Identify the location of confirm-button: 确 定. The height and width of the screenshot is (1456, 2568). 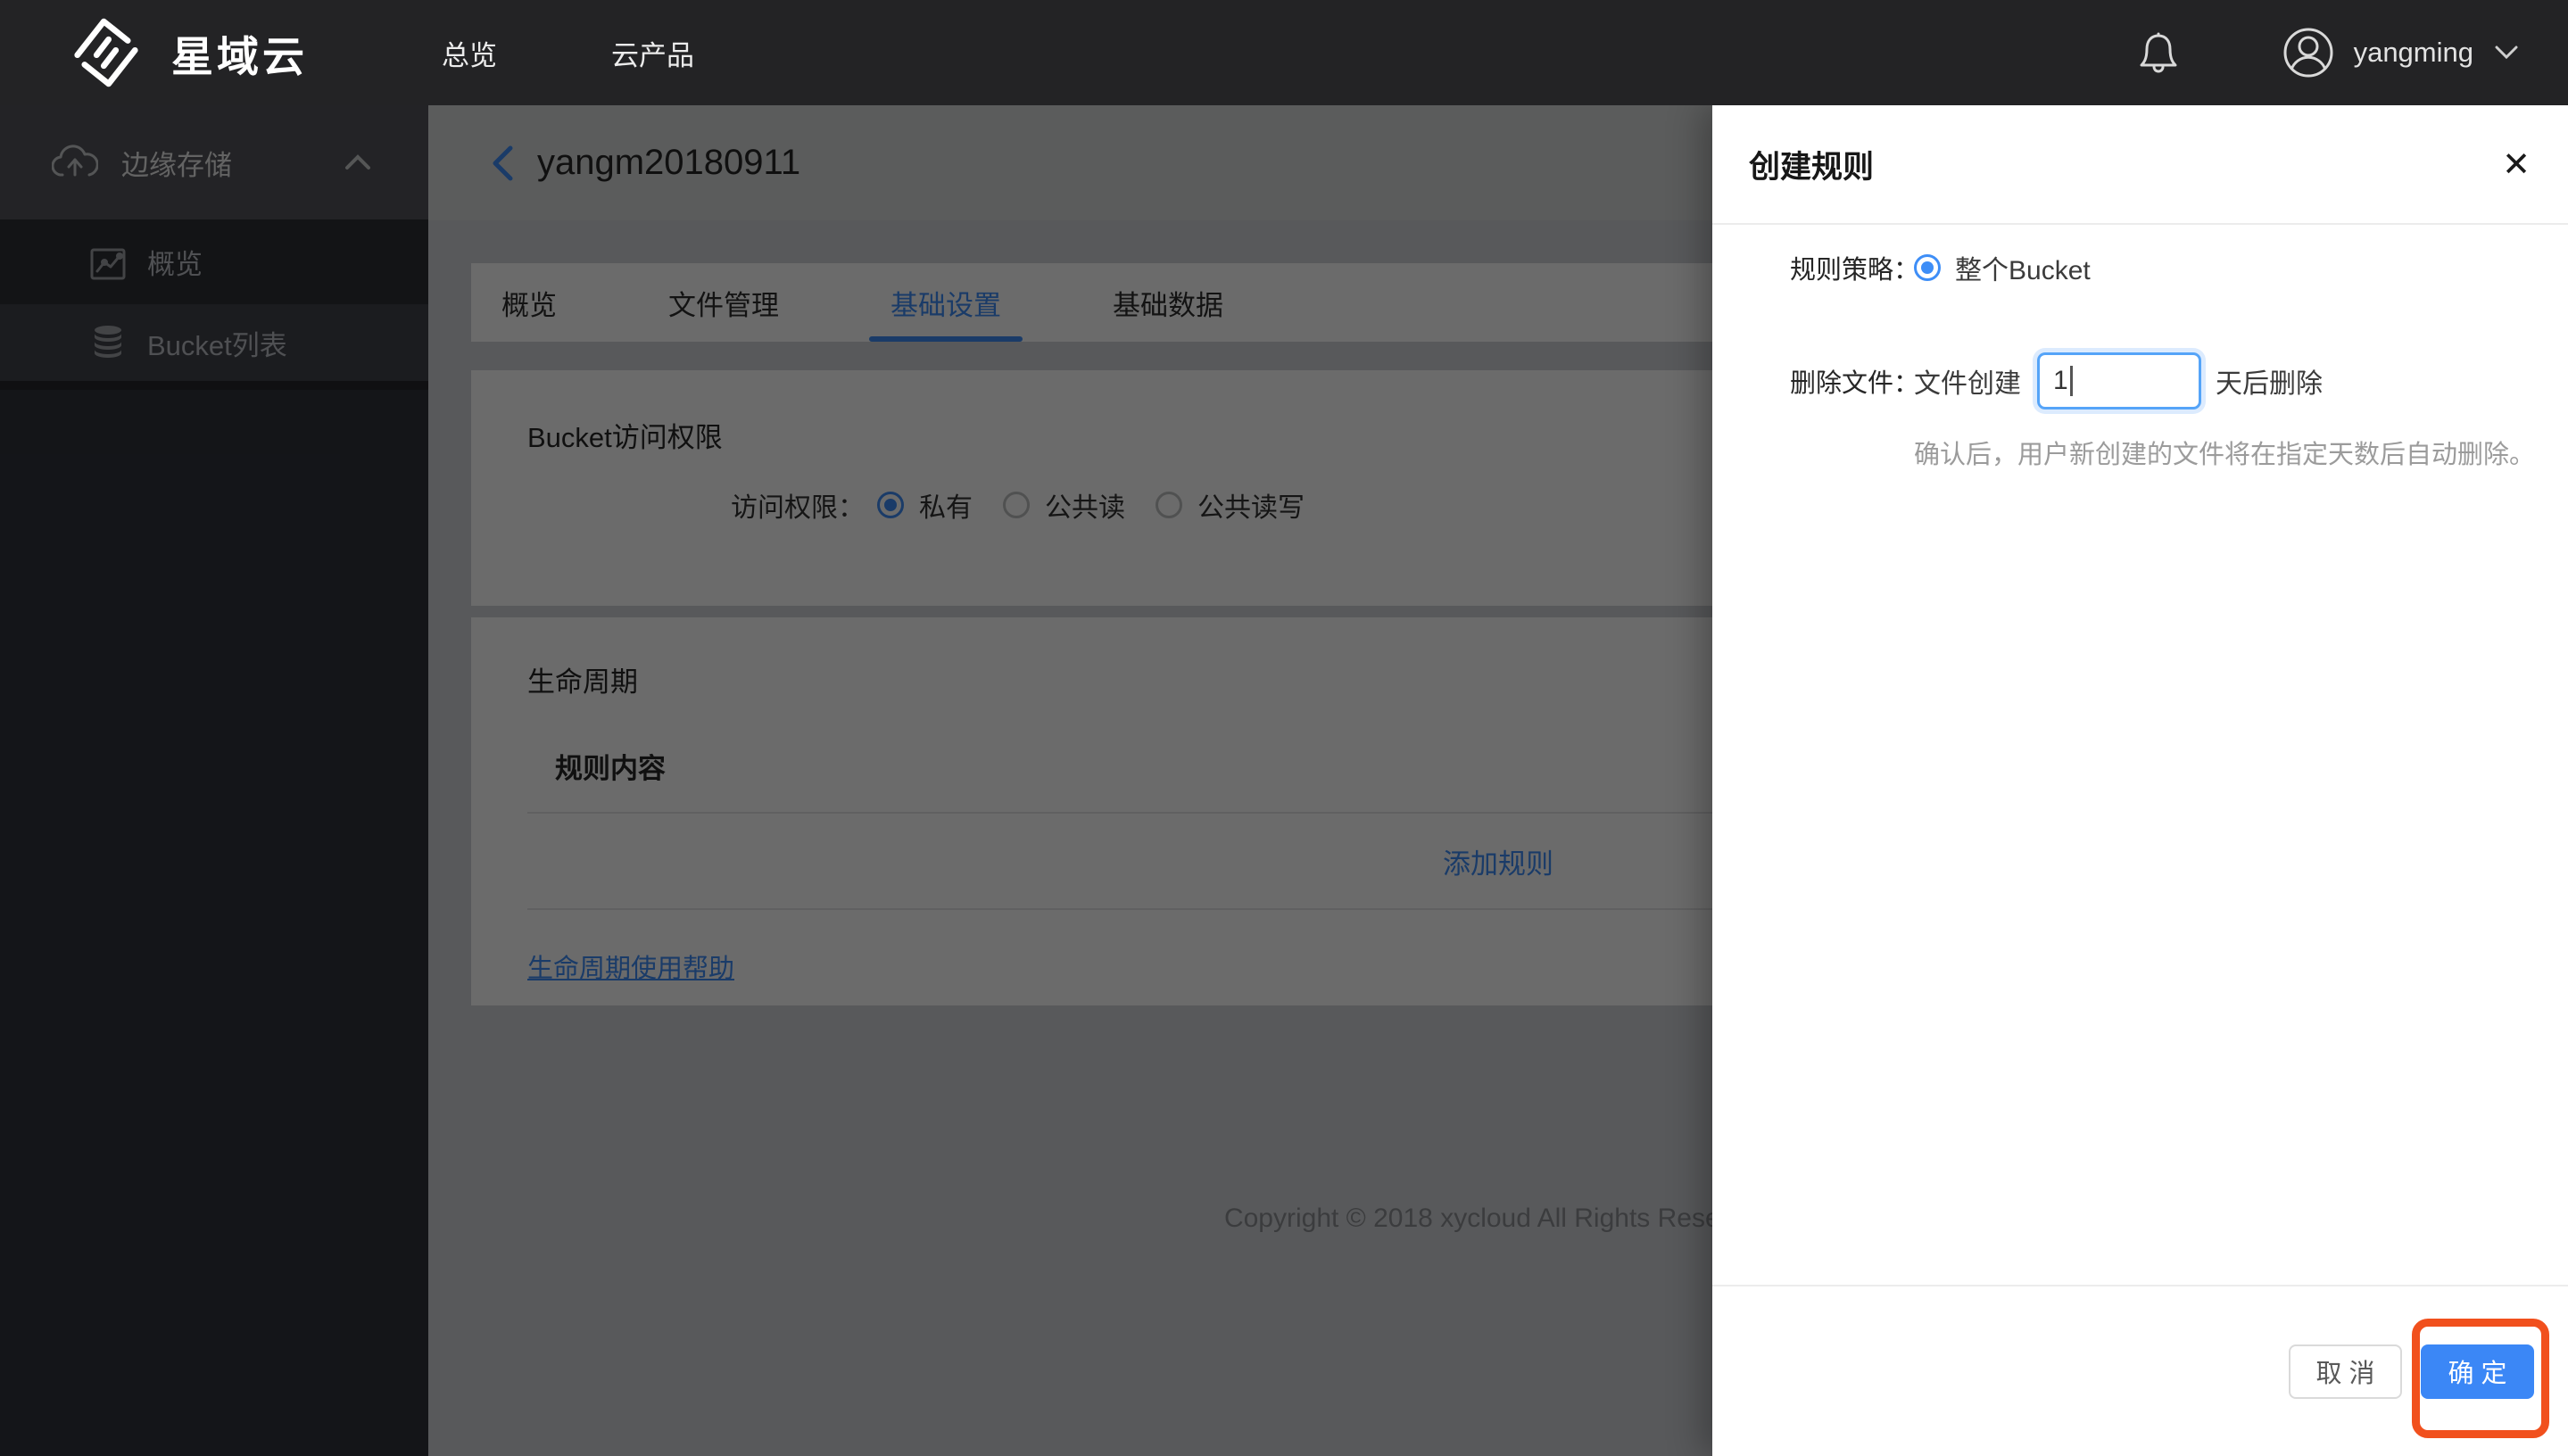
(2477, 1371).